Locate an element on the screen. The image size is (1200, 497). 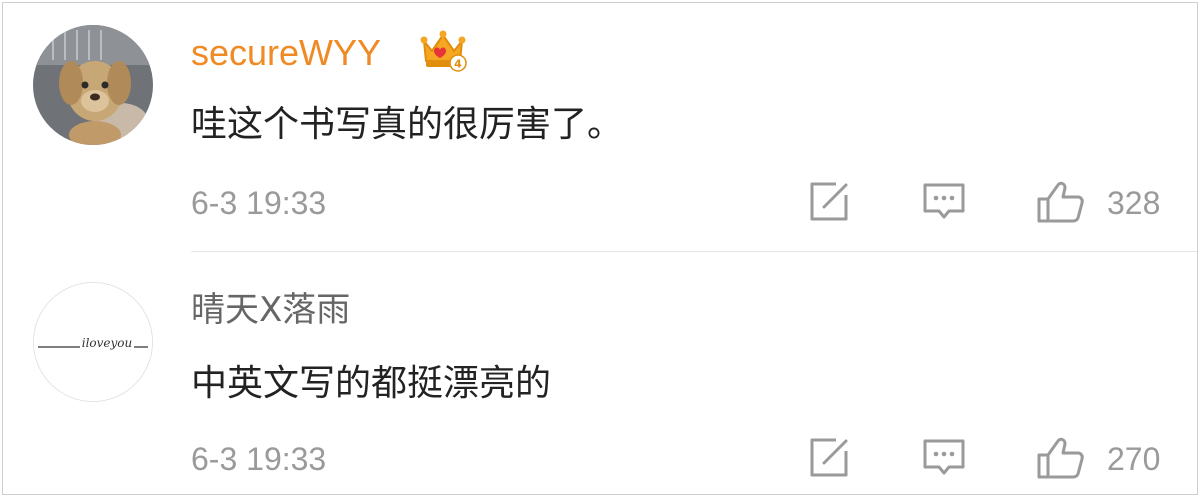
username: 晴天X落雨 is located at coordinates (270, 310).